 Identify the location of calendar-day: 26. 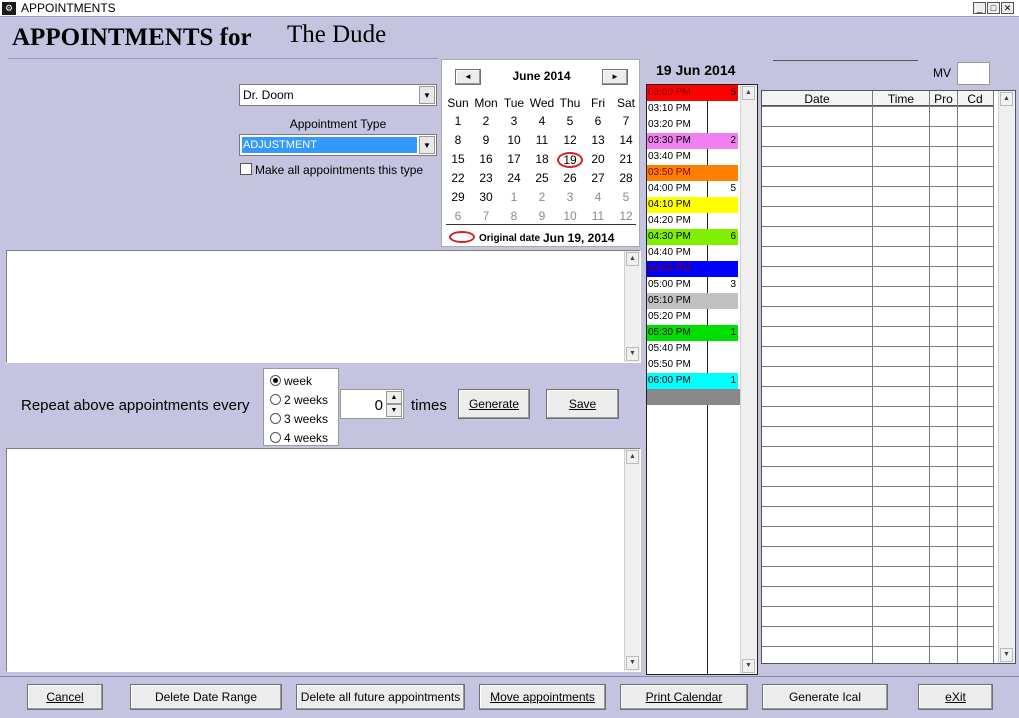
(570, 178).